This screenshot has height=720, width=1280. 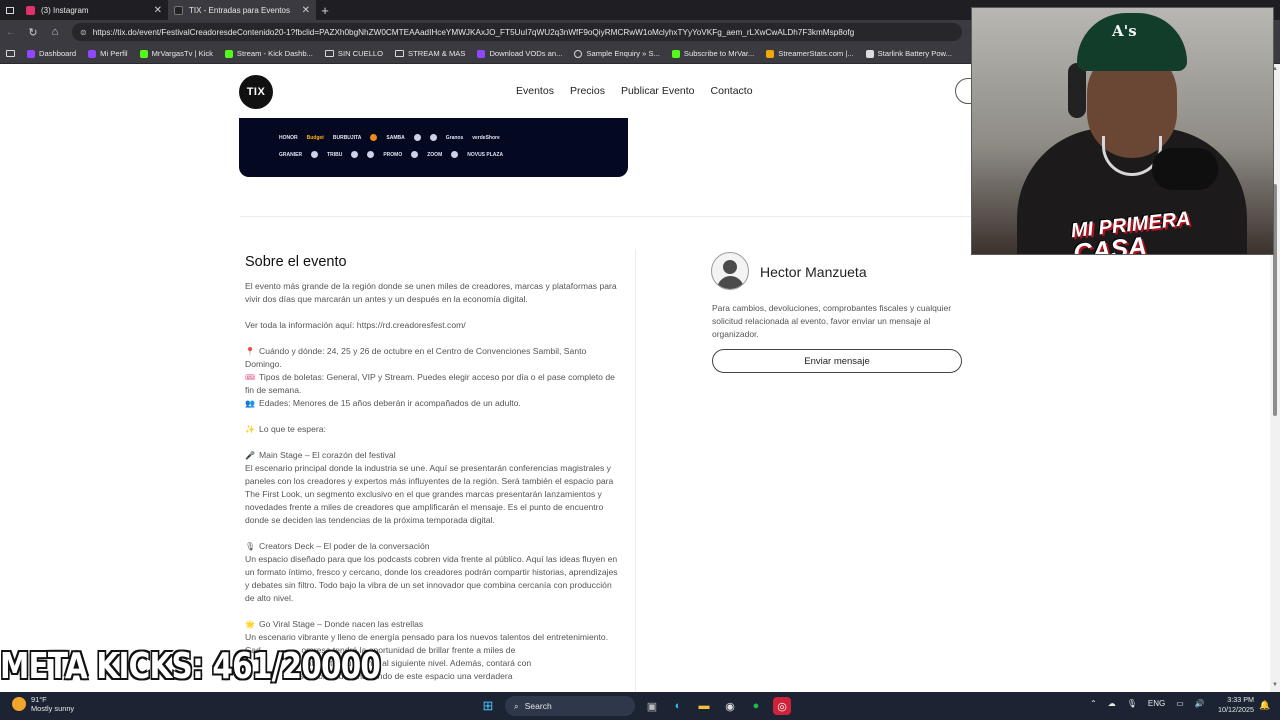 What do you see at coordinates (730, 706) in the screenshot?
I see `chrome-icon: ◉` at bounding box center [730, 706].